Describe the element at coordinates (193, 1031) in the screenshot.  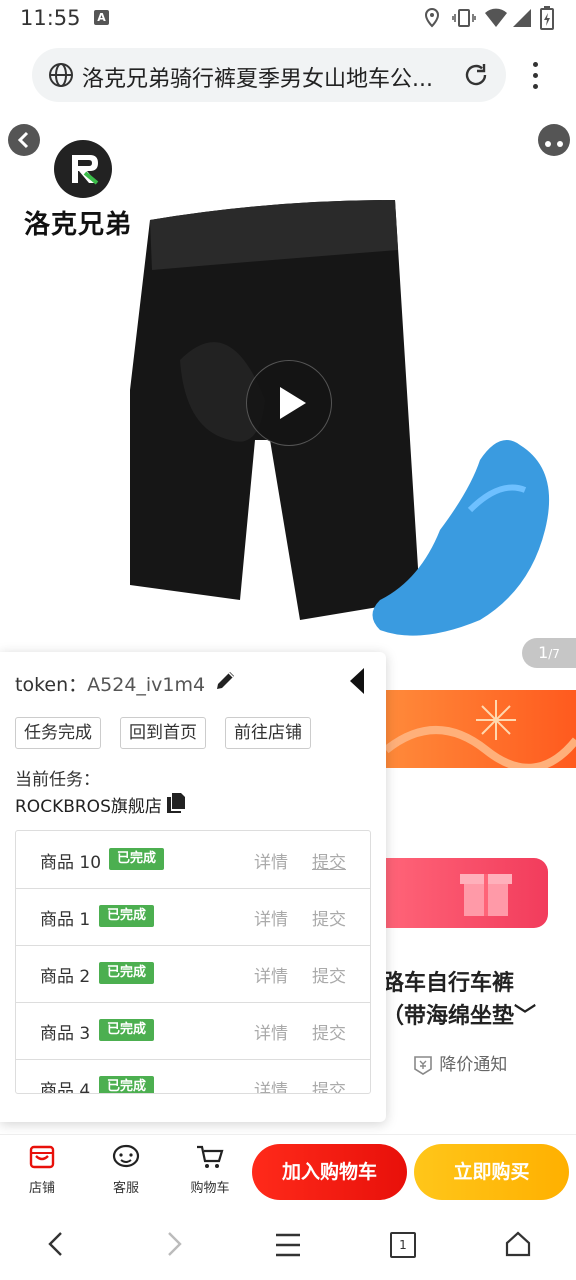
I see `list-item: 商品 3 已完成 详情 提交` at that location.